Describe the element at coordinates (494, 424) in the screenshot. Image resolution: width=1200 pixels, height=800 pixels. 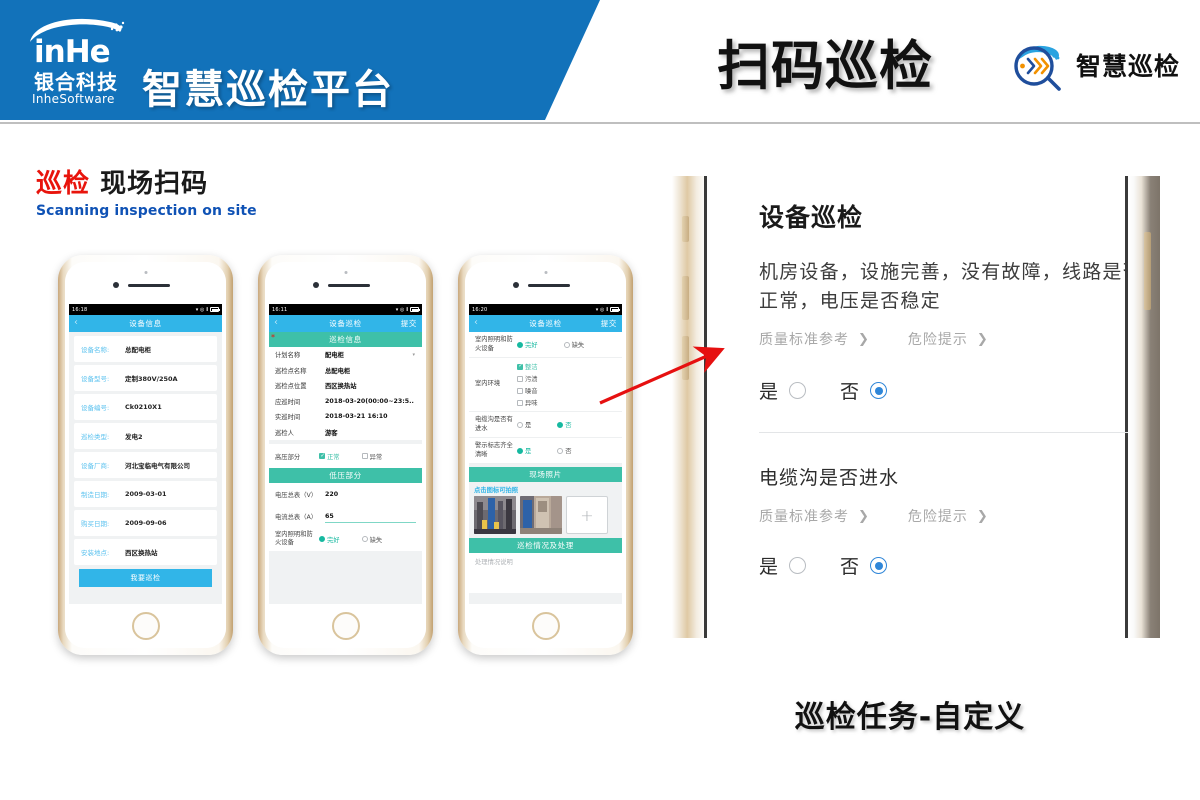
I see `field-label: 电缆沟是否有进水` at that location.